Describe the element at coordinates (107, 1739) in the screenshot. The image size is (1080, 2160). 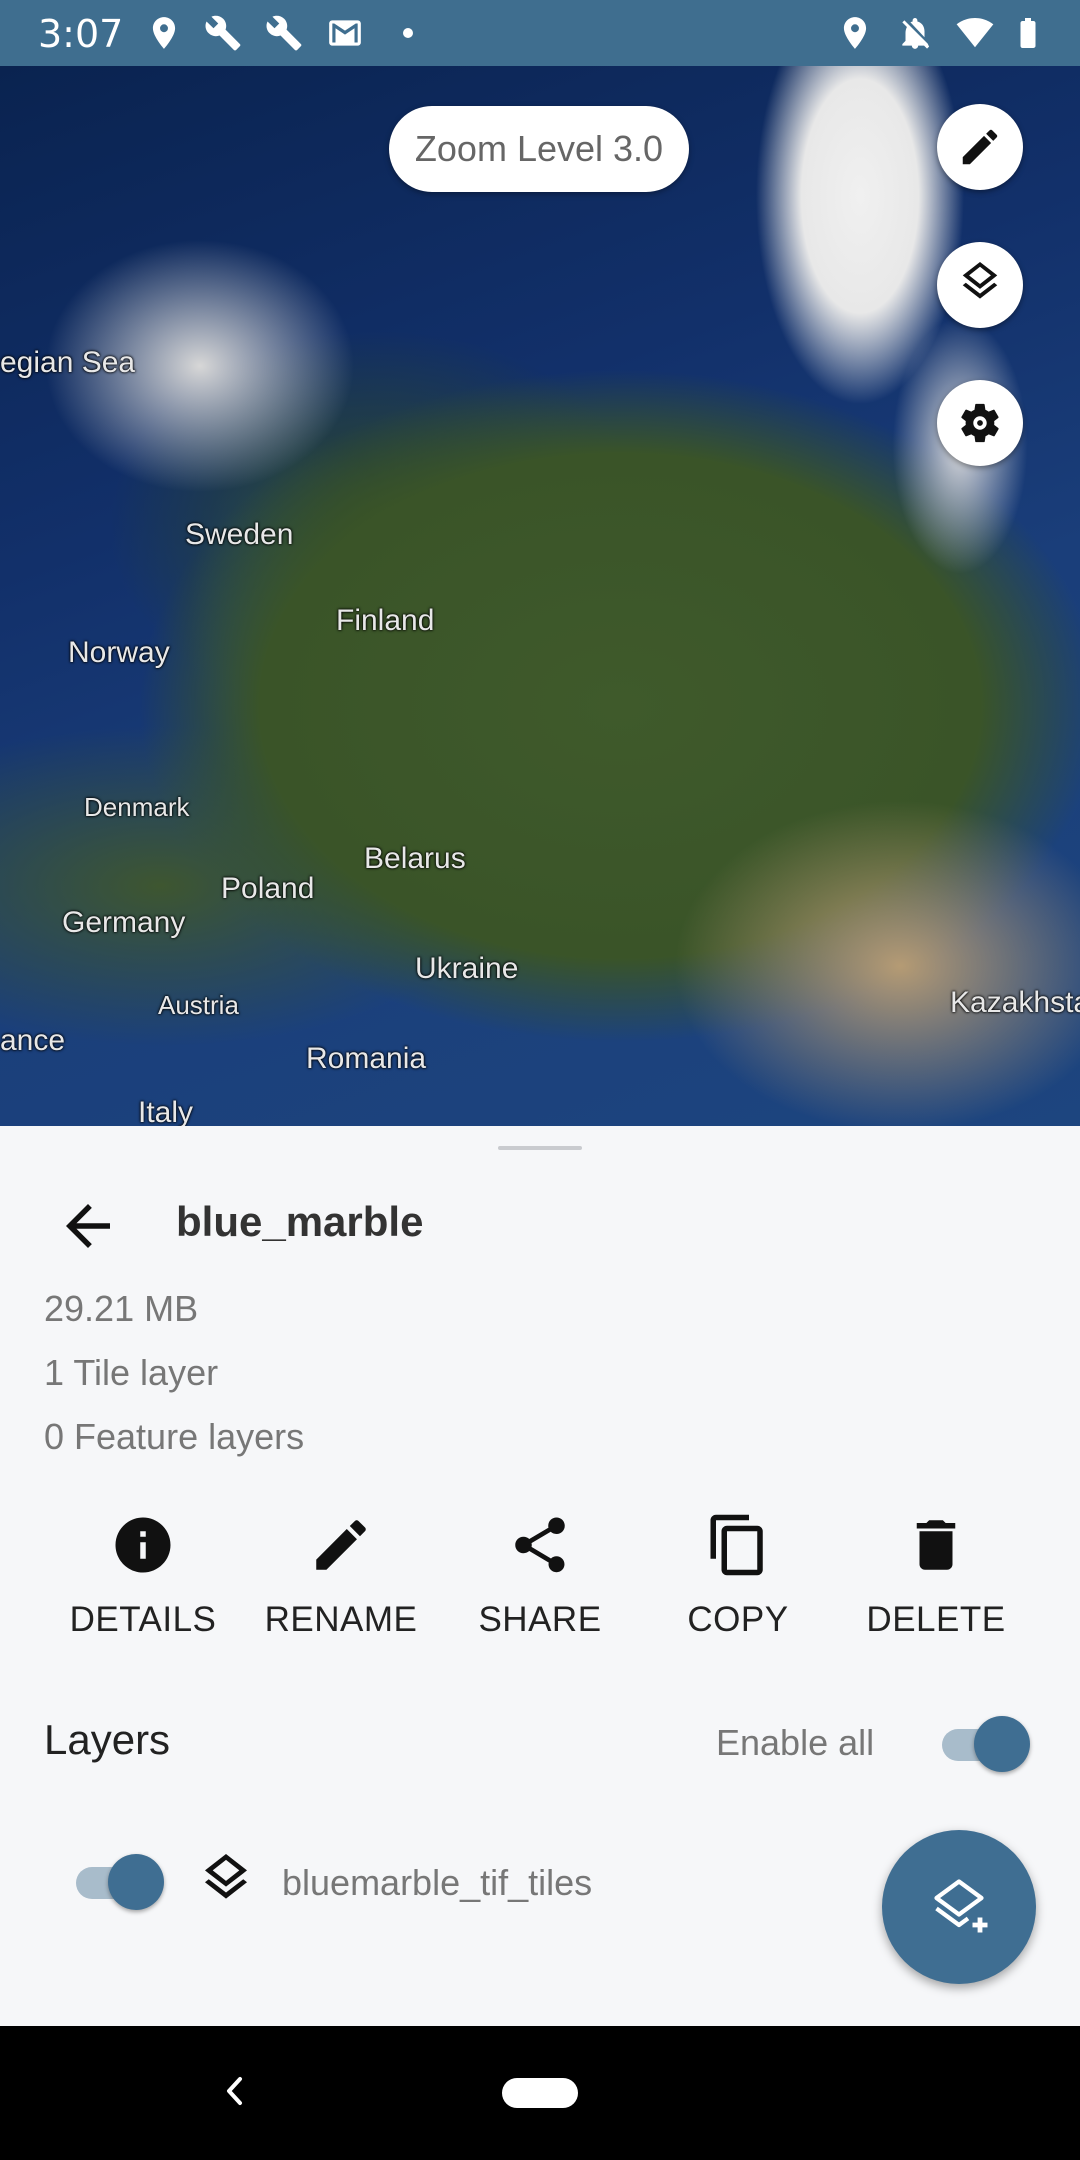
I see `layers-heading: Layers` at that location.